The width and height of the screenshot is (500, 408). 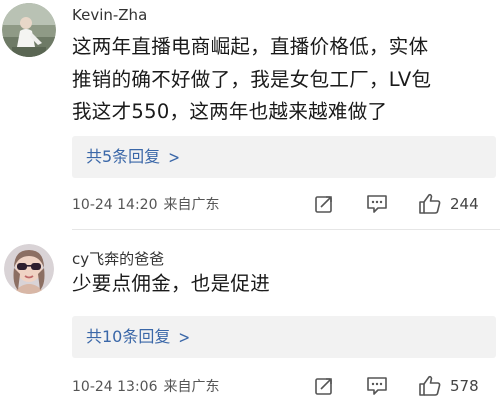 What do you see at coordinates (464, 386) in the screenshot?
I see `like-count: 578` at bounding box center [464, 386].